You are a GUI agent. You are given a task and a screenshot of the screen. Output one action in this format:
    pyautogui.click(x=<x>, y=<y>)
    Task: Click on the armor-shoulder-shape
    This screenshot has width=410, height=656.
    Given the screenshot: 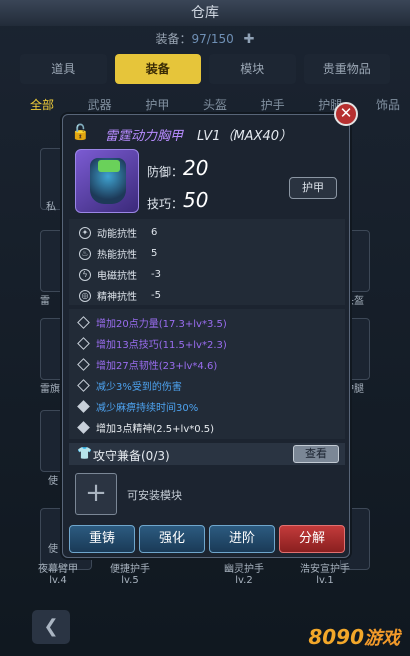 What is the action you would take?
    pyautogui.click(x=109, y=166)
    